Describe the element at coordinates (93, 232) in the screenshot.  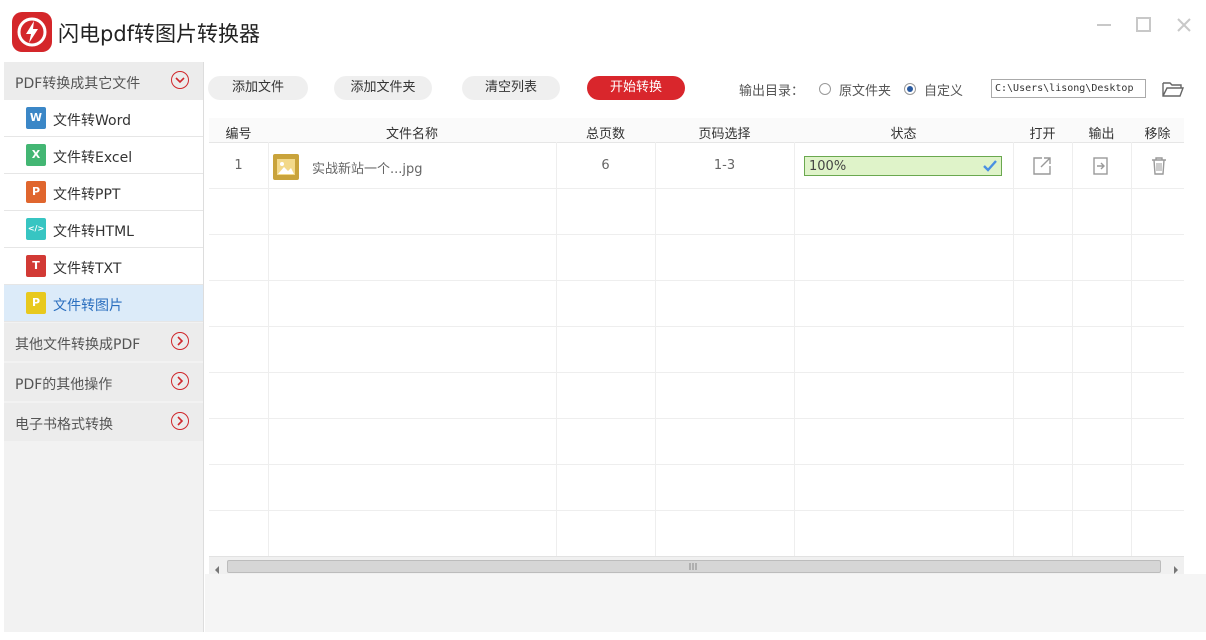
I see `sidebar-item-label: 文件转HTML` at that location.